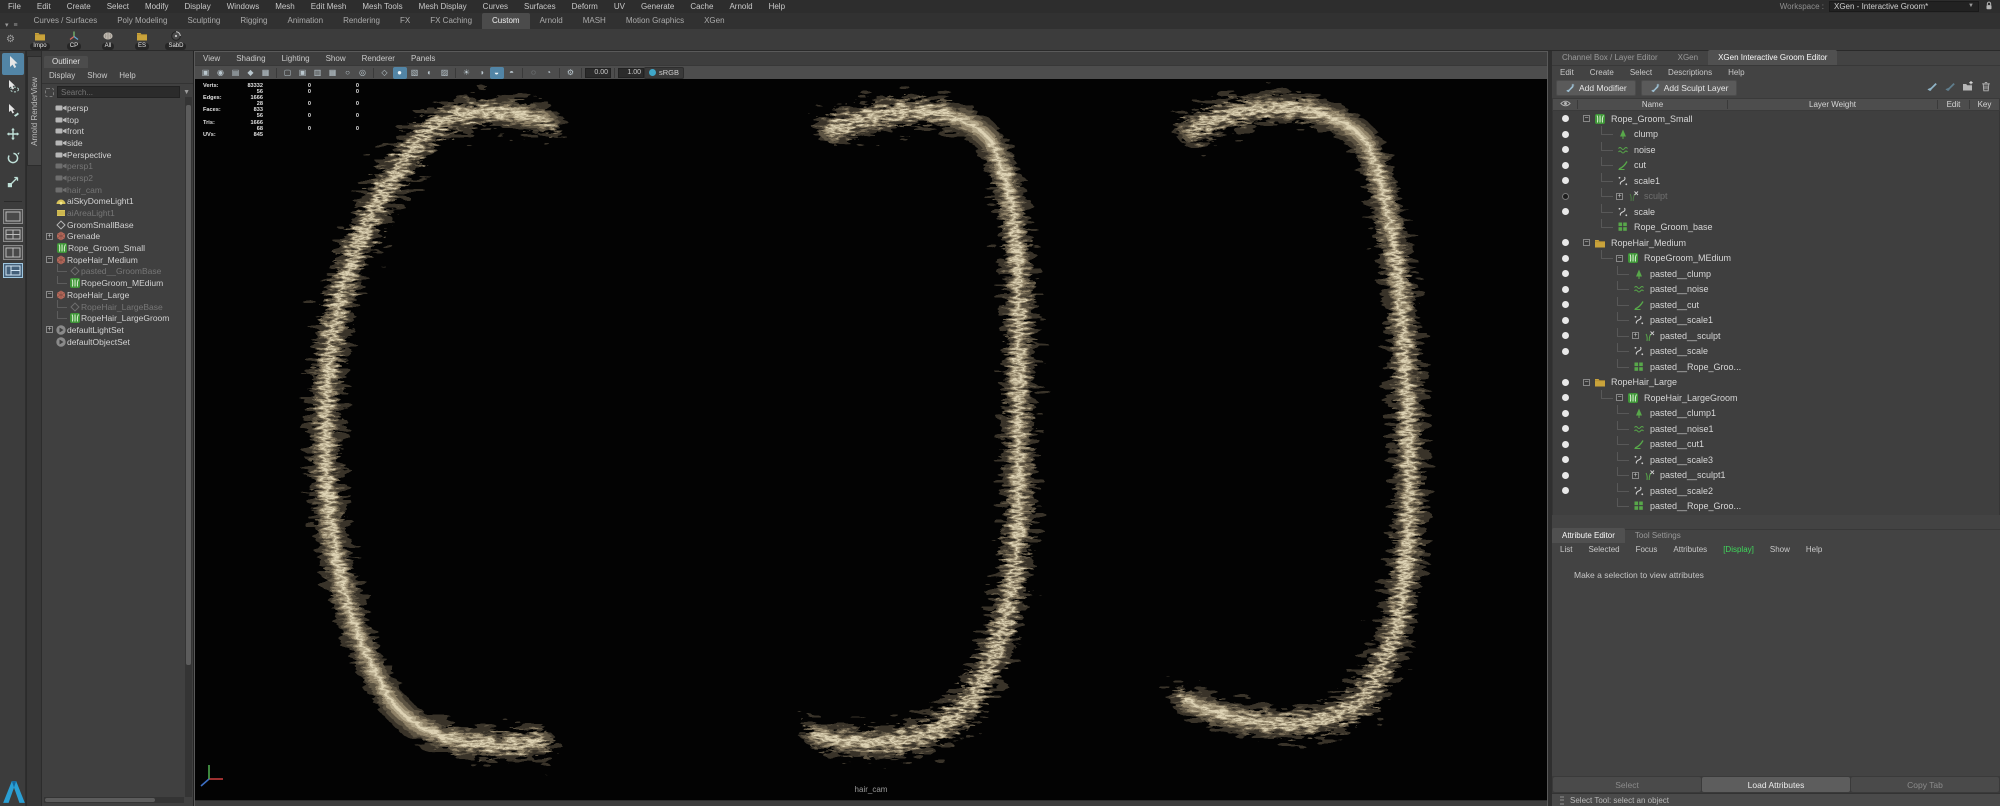 The width and height of the screenshot is (2000, 806). What do you see at coordinates (1832, 104) in the screenshot?
I see `column-layer-weight: Layer Weight` at bounding box center [1832, 104].